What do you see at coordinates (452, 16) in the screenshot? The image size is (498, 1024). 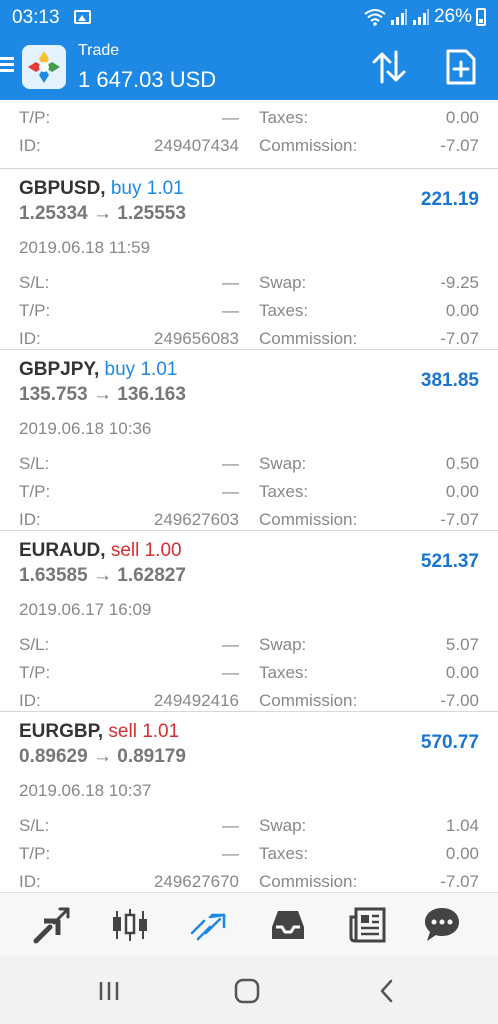 I see `battery-percent: 26%` at bounding box center [452, 16].